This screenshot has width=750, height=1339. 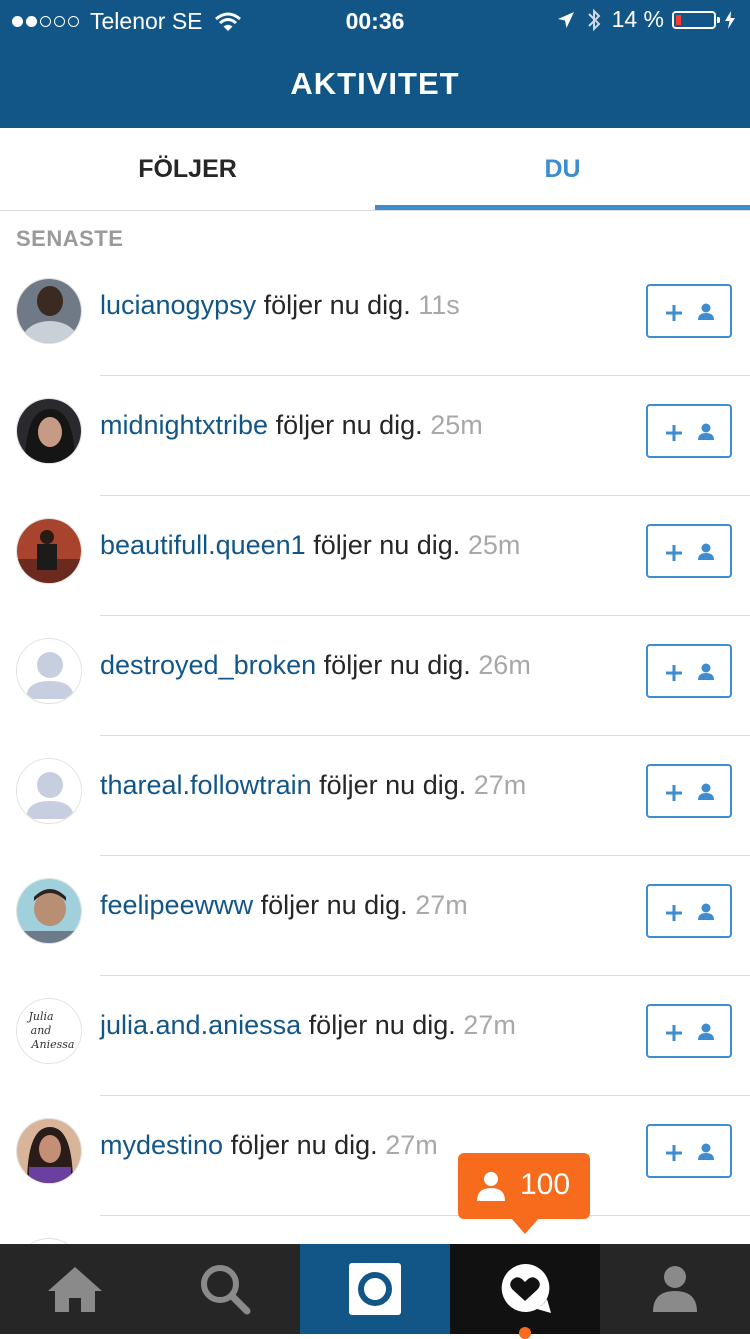 I want to click on avatar-text: and, so click(x=41, y=1030).